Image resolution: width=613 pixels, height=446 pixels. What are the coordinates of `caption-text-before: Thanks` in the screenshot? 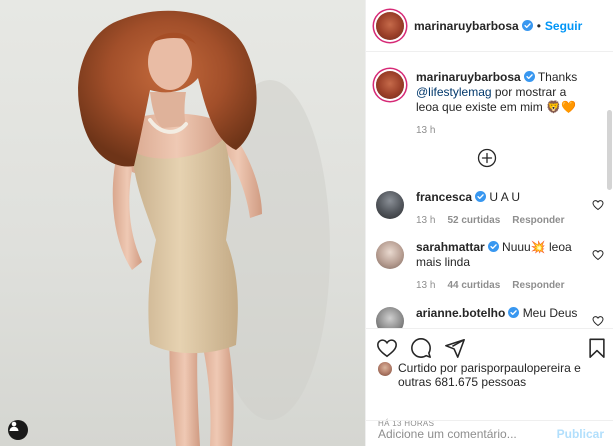 It's located at (557, 77).